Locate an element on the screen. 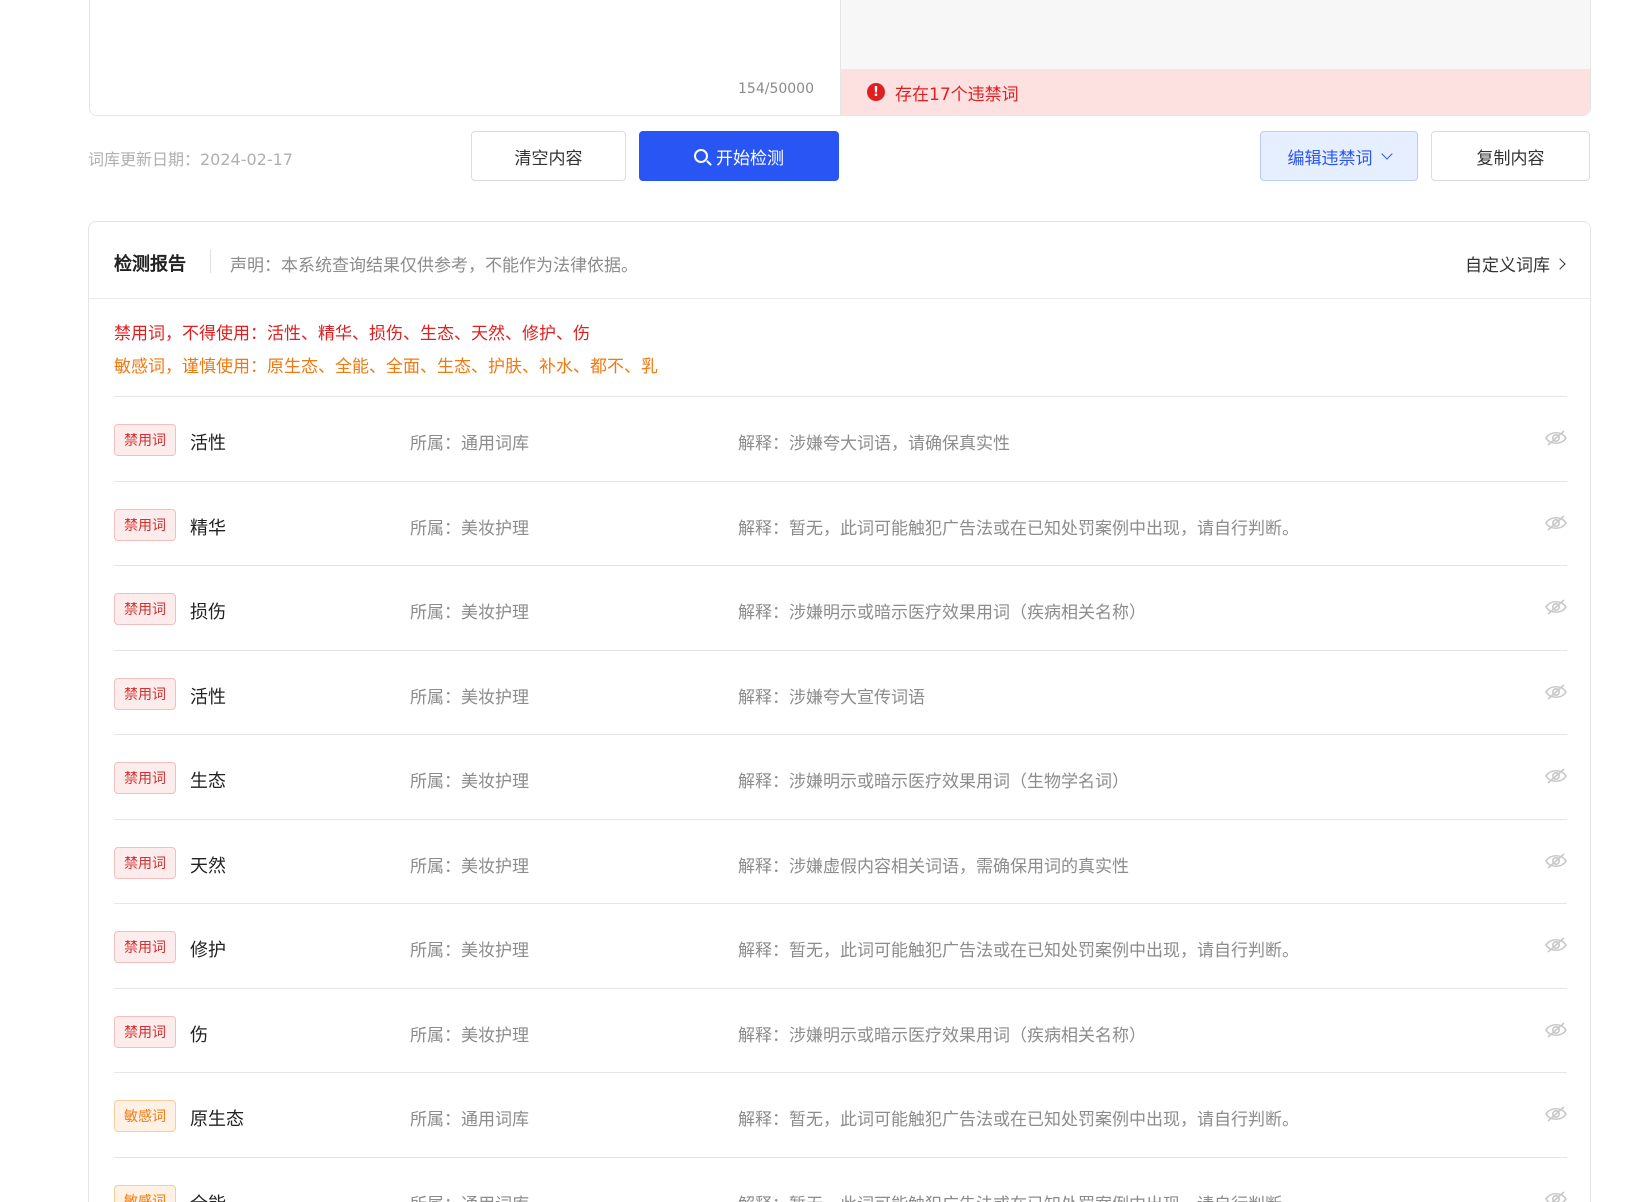 The image size is (1632, 1202). clear-content-label: 清空内容 is located at coordinates (548, 158).